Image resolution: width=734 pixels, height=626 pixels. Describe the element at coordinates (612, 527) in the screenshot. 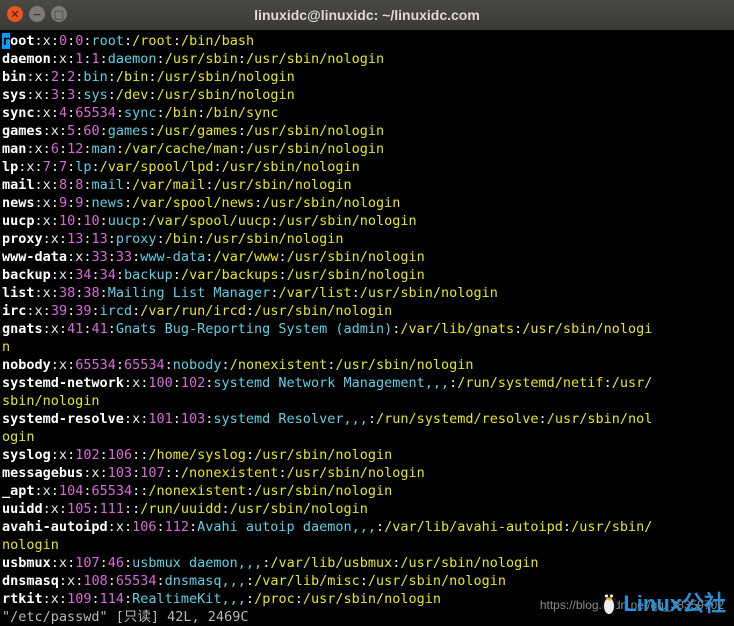

I see `path-field: /usr/sbin/` at that location.